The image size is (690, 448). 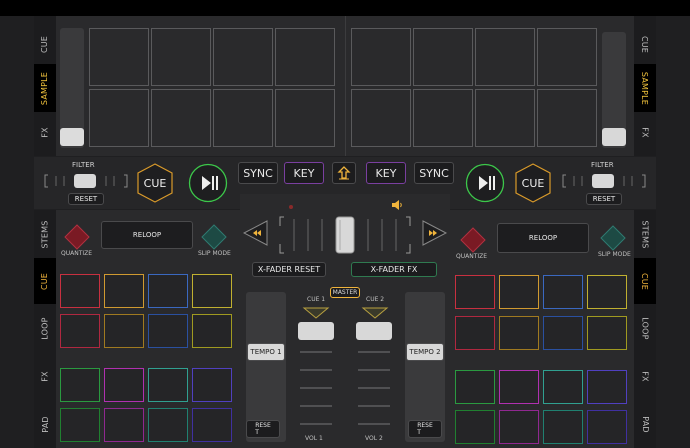 I want to click on filter-reset-right: RESET, so click(x=604, y=199).